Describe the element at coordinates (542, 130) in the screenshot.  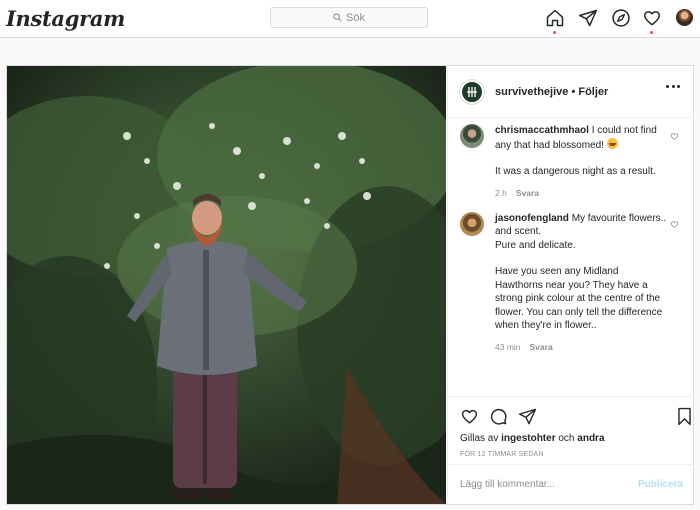
I see `comment-username: chrismaccathmhaol` at that location.